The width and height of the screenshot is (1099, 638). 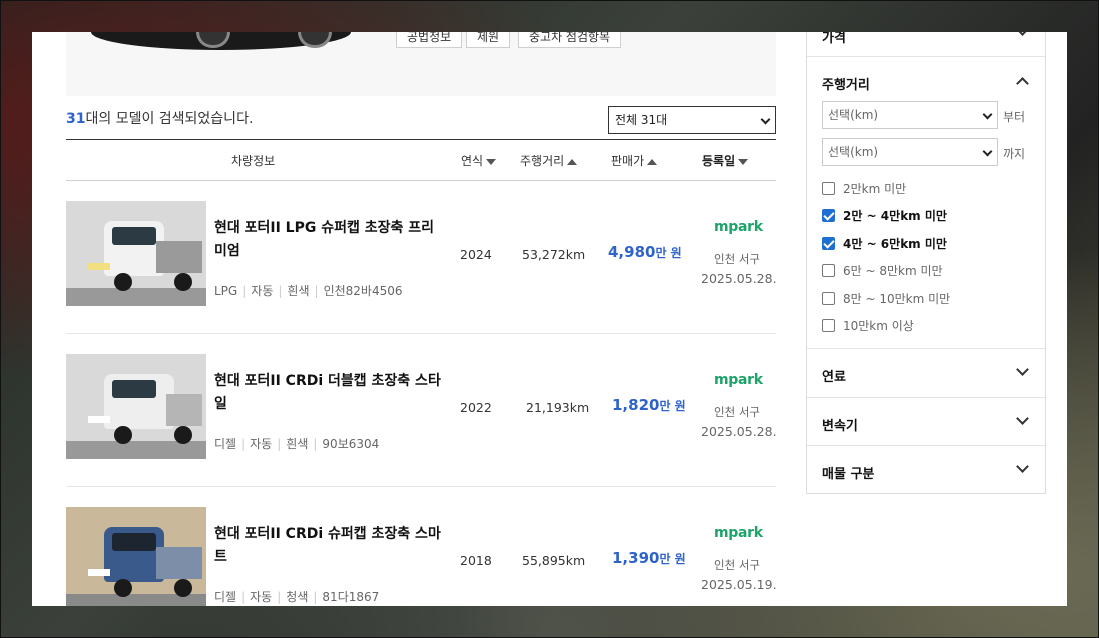 What do you see at coordinates (893, 271) in the screenshot?
I see `option-label: 6만 ~ 8만km 미만` at bounding box center [893, 271].